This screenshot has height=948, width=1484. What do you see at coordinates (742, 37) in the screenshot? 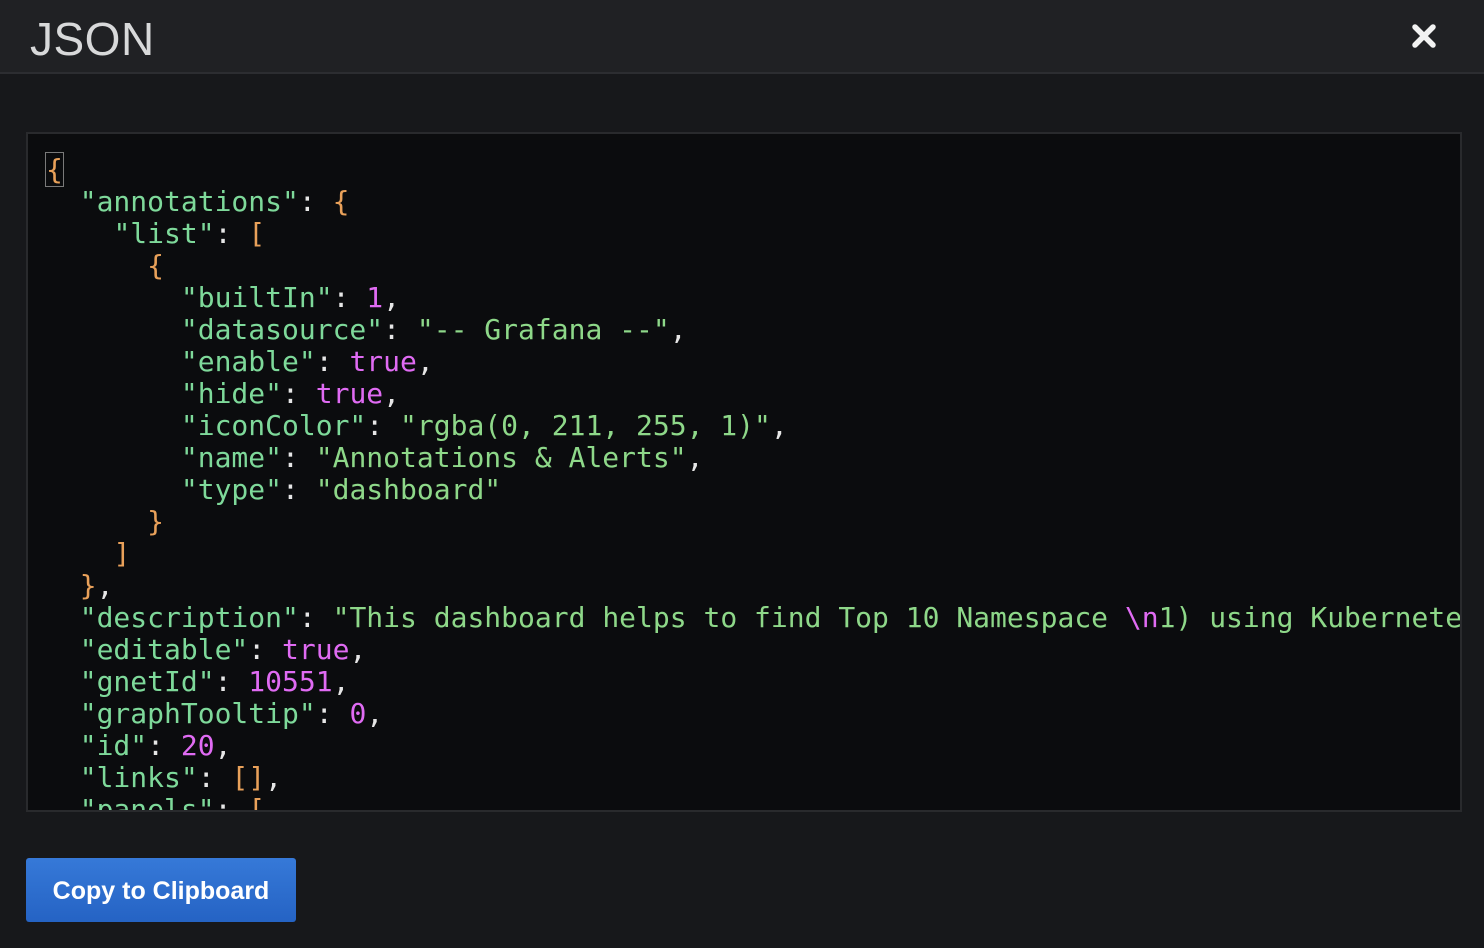
I see `modal-header: JSON` at bounding box center [742, 37].